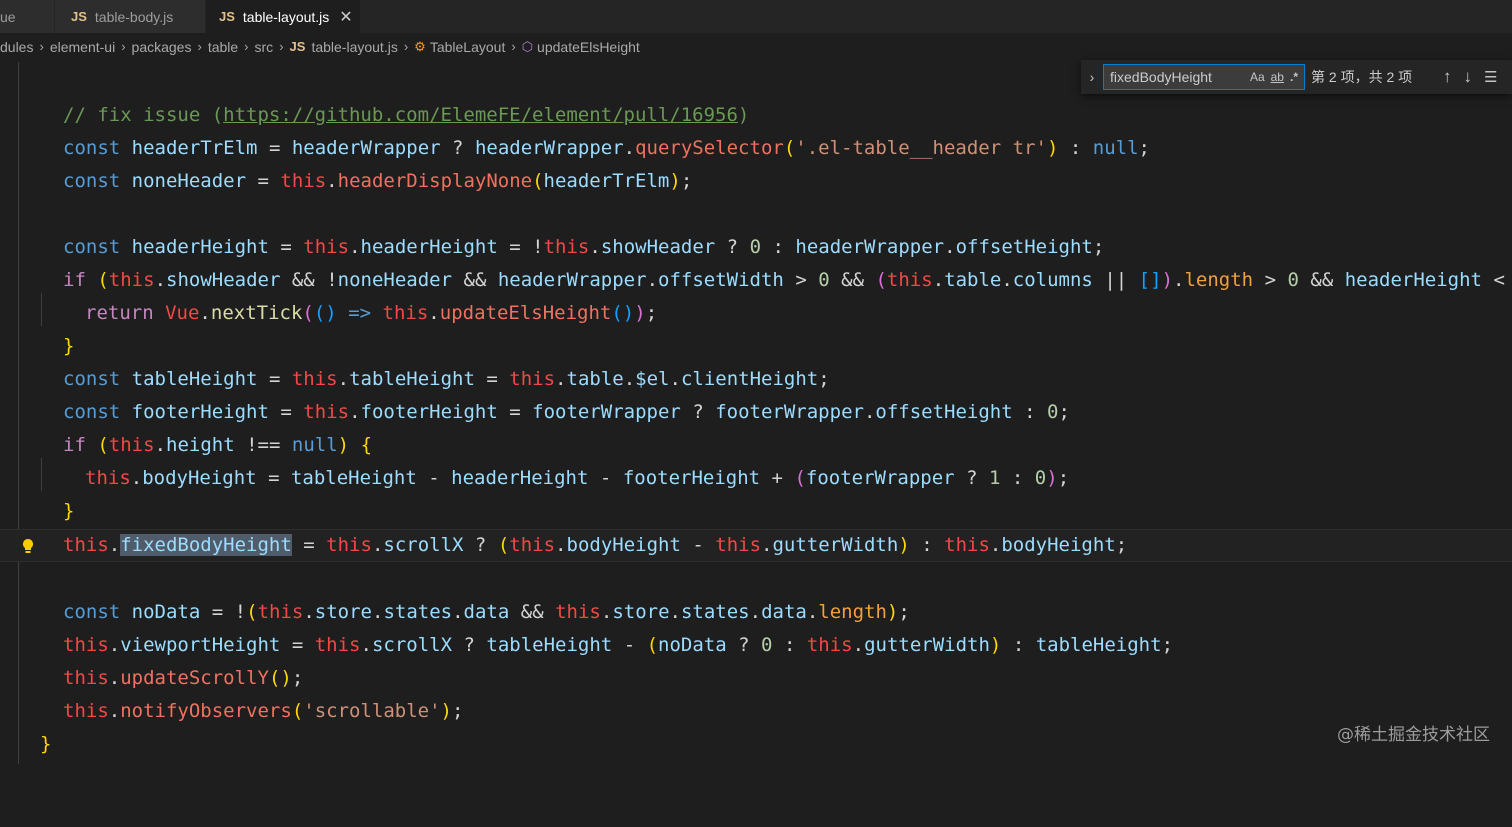  What do you see at coordinates (743, 115) in the screenshot?
I see `comment-text: )` at bounding box center [743, 115].